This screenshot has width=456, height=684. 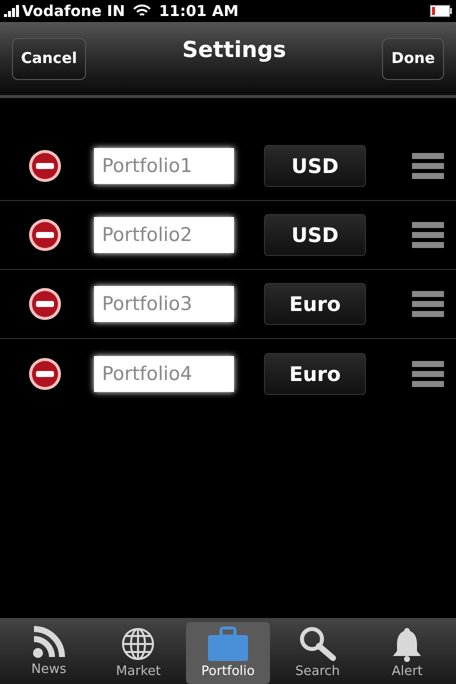 I want to click on search-icon, so click(x=318, y=644).